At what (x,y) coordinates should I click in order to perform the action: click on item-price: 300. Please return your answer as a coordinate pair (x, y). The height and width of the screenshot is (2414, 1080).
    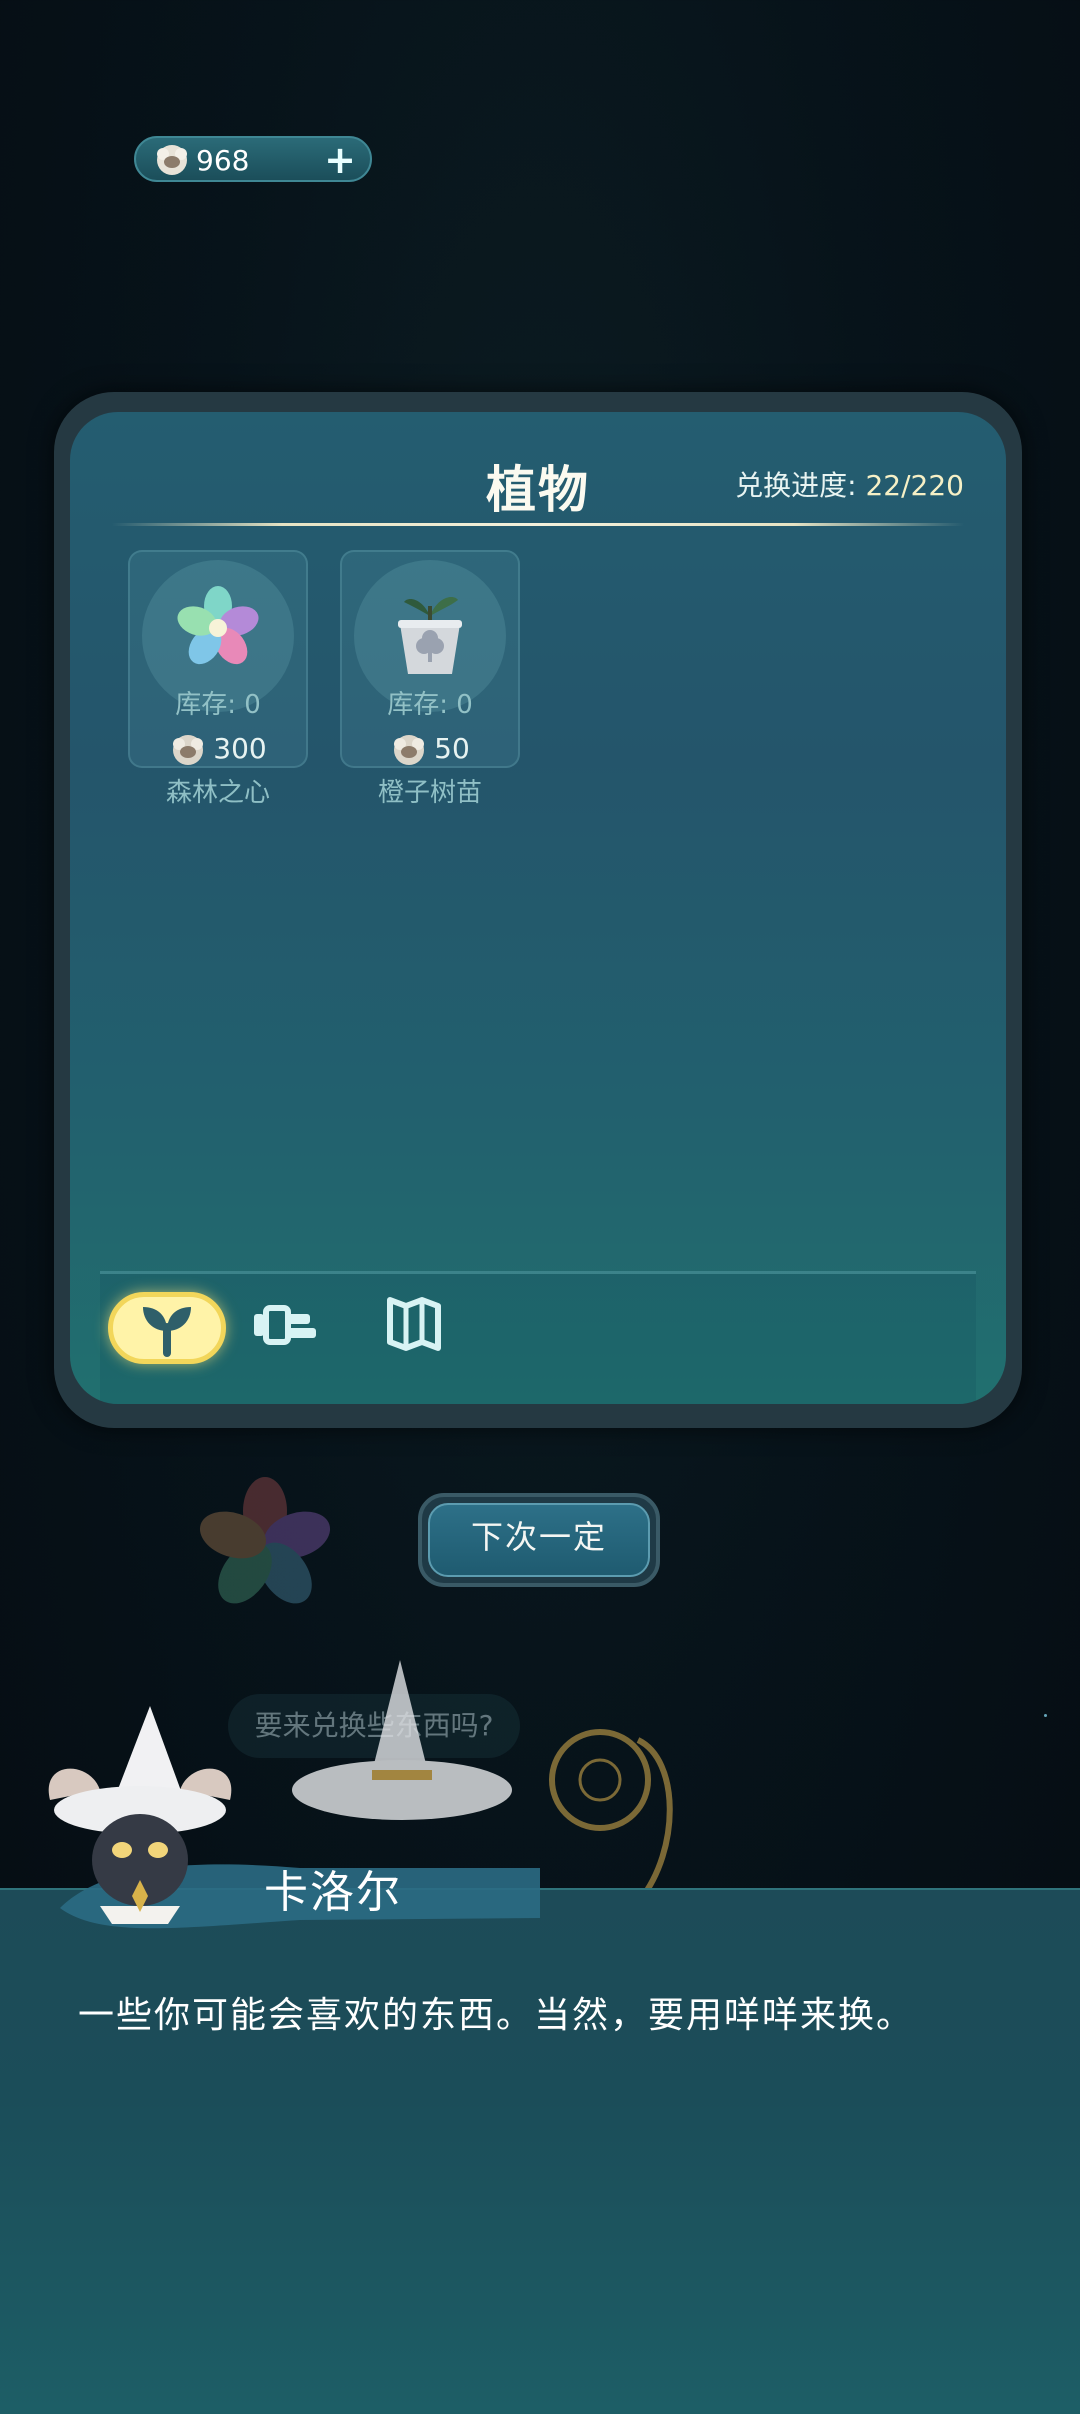
    Looking at the image, I should click on (218, 750).